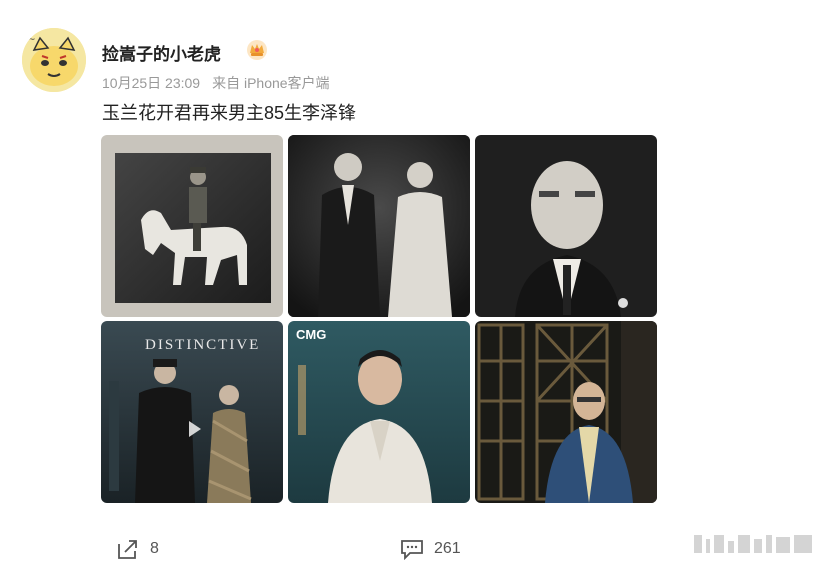 Image resolution: width=822 pixels, height=566 pixels. I want to click on comment-button: 261, so click(430, 549).